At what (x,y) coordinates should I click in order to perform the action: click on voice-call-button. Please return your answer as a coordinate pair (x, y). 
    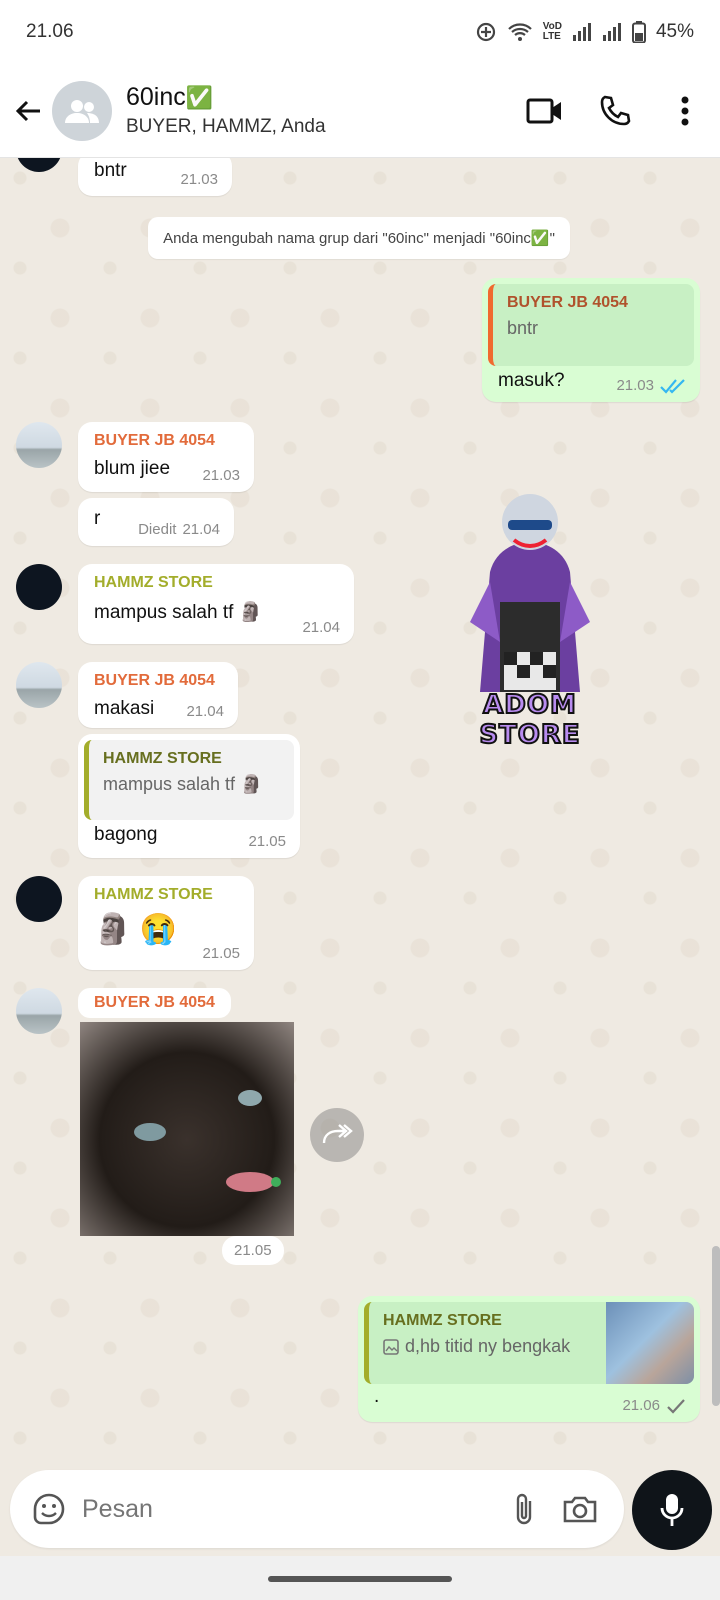
    Looking at the image, I should click on (615, 111).